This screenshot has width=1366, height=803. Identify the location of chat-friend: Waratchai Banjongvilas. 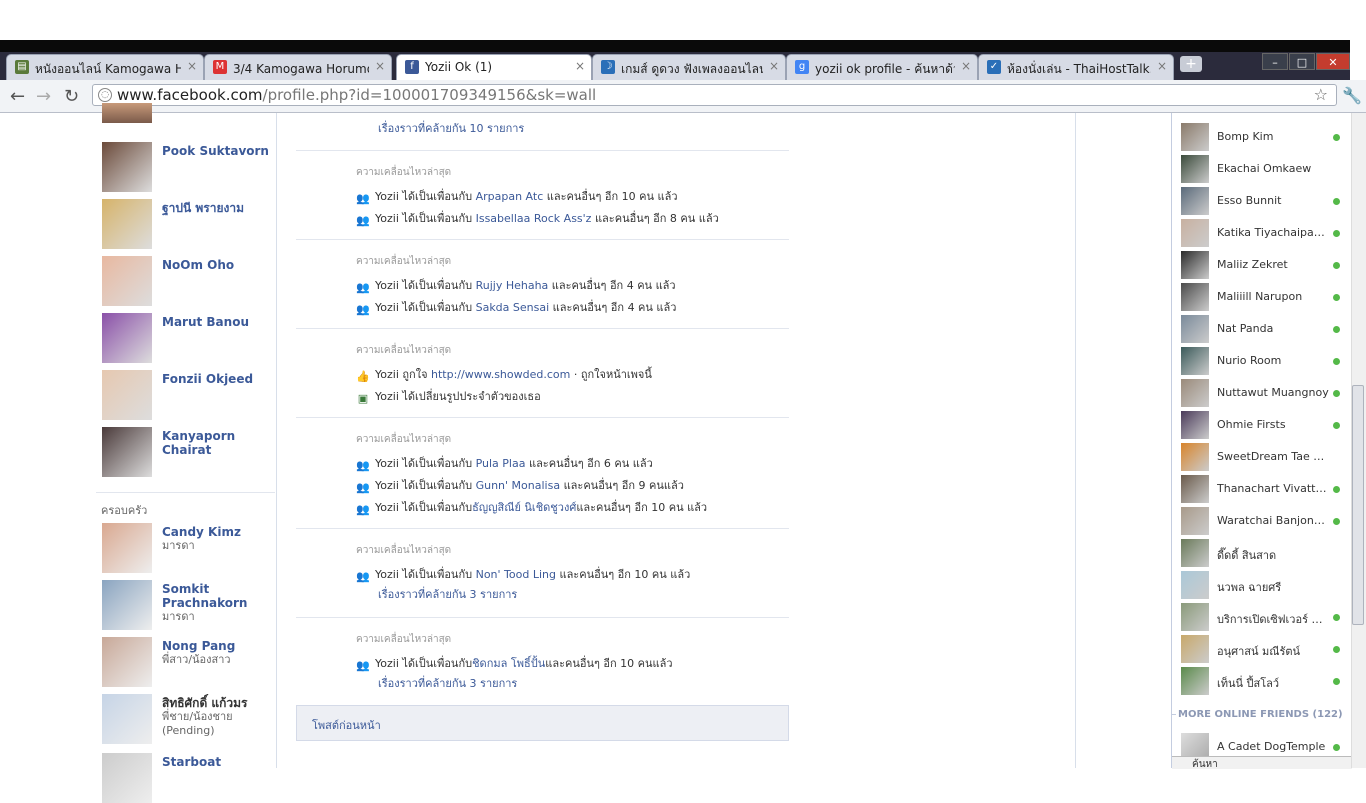
(1263, 521).